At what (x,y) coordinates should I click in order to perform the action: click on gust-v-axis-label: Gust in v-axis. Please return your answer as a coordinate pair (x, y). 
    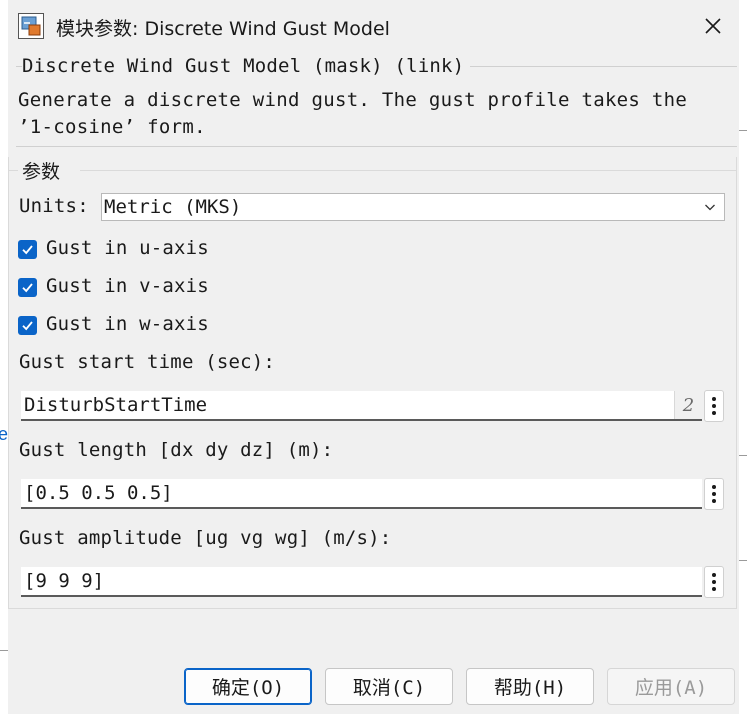
    Looking at the image, I should click on (127, 286).